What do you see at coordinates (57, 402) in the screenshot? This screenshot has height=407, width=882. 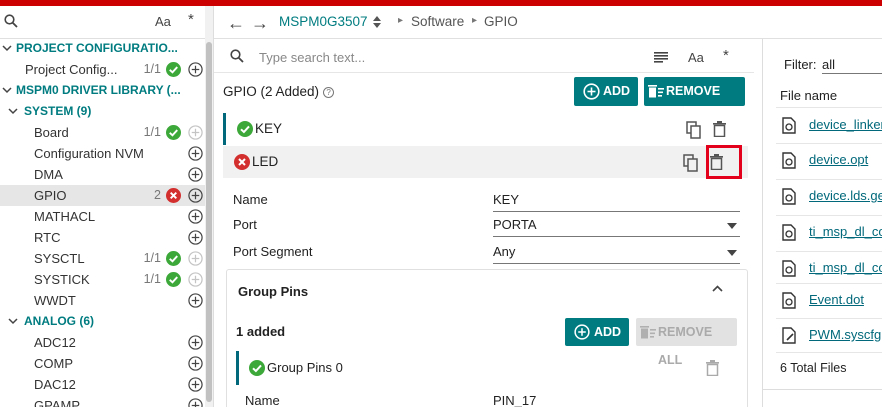 I see `tree-item-label: GPAMP` at bounding box center [57, 402].